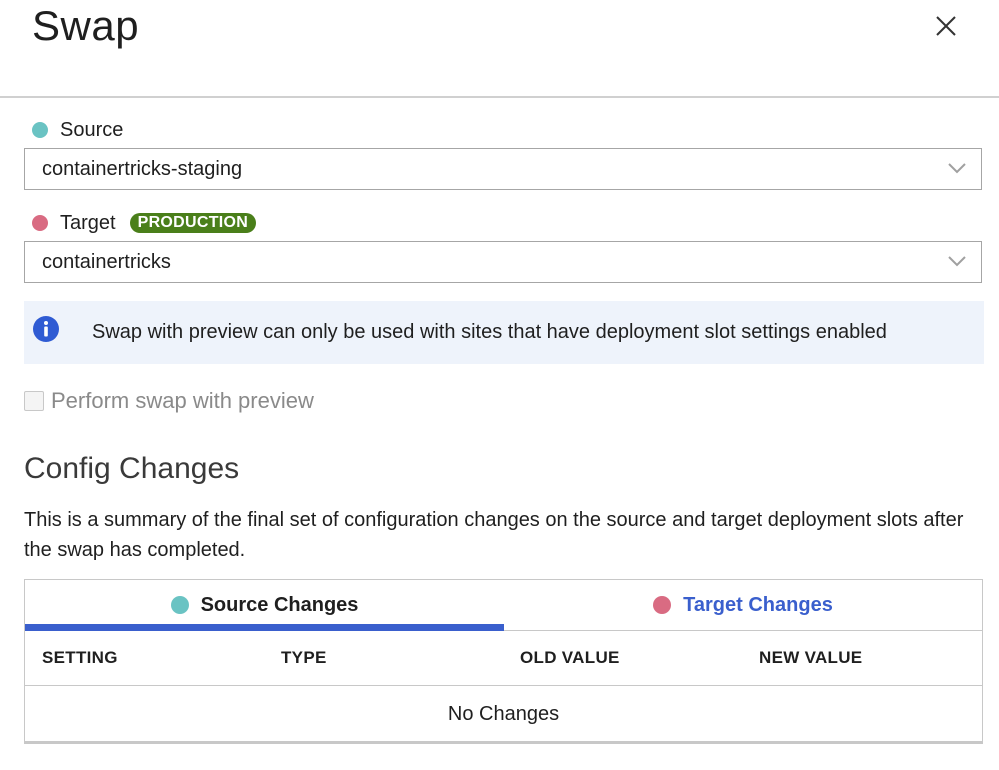 The image size is (999, 770). What do you see at coordinates (570, 657) in the screenshot?
I see `column-header-old-value: OLD VALUE` at bounding box center [570, 657].